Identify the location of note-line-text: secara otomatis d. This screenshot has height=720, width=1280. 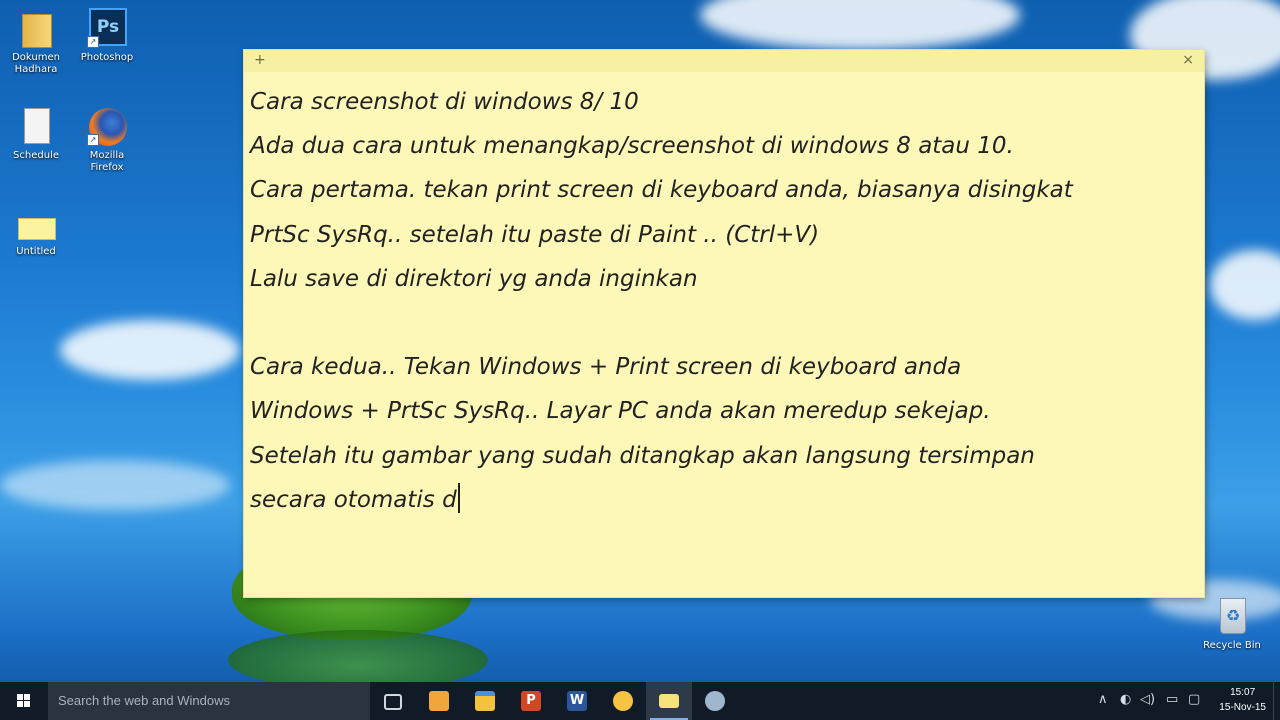
(353, 499).